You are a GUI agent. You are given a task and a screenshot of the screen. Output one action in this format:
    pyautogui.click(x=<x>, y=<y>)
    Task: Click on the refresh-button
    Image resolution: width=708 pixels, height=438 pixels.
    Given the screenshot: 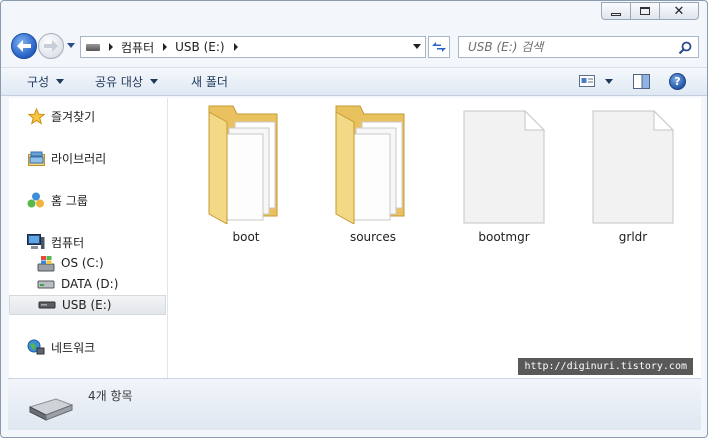 What is the action you would take?
    pyautogui.click(x=439, y=47)
    